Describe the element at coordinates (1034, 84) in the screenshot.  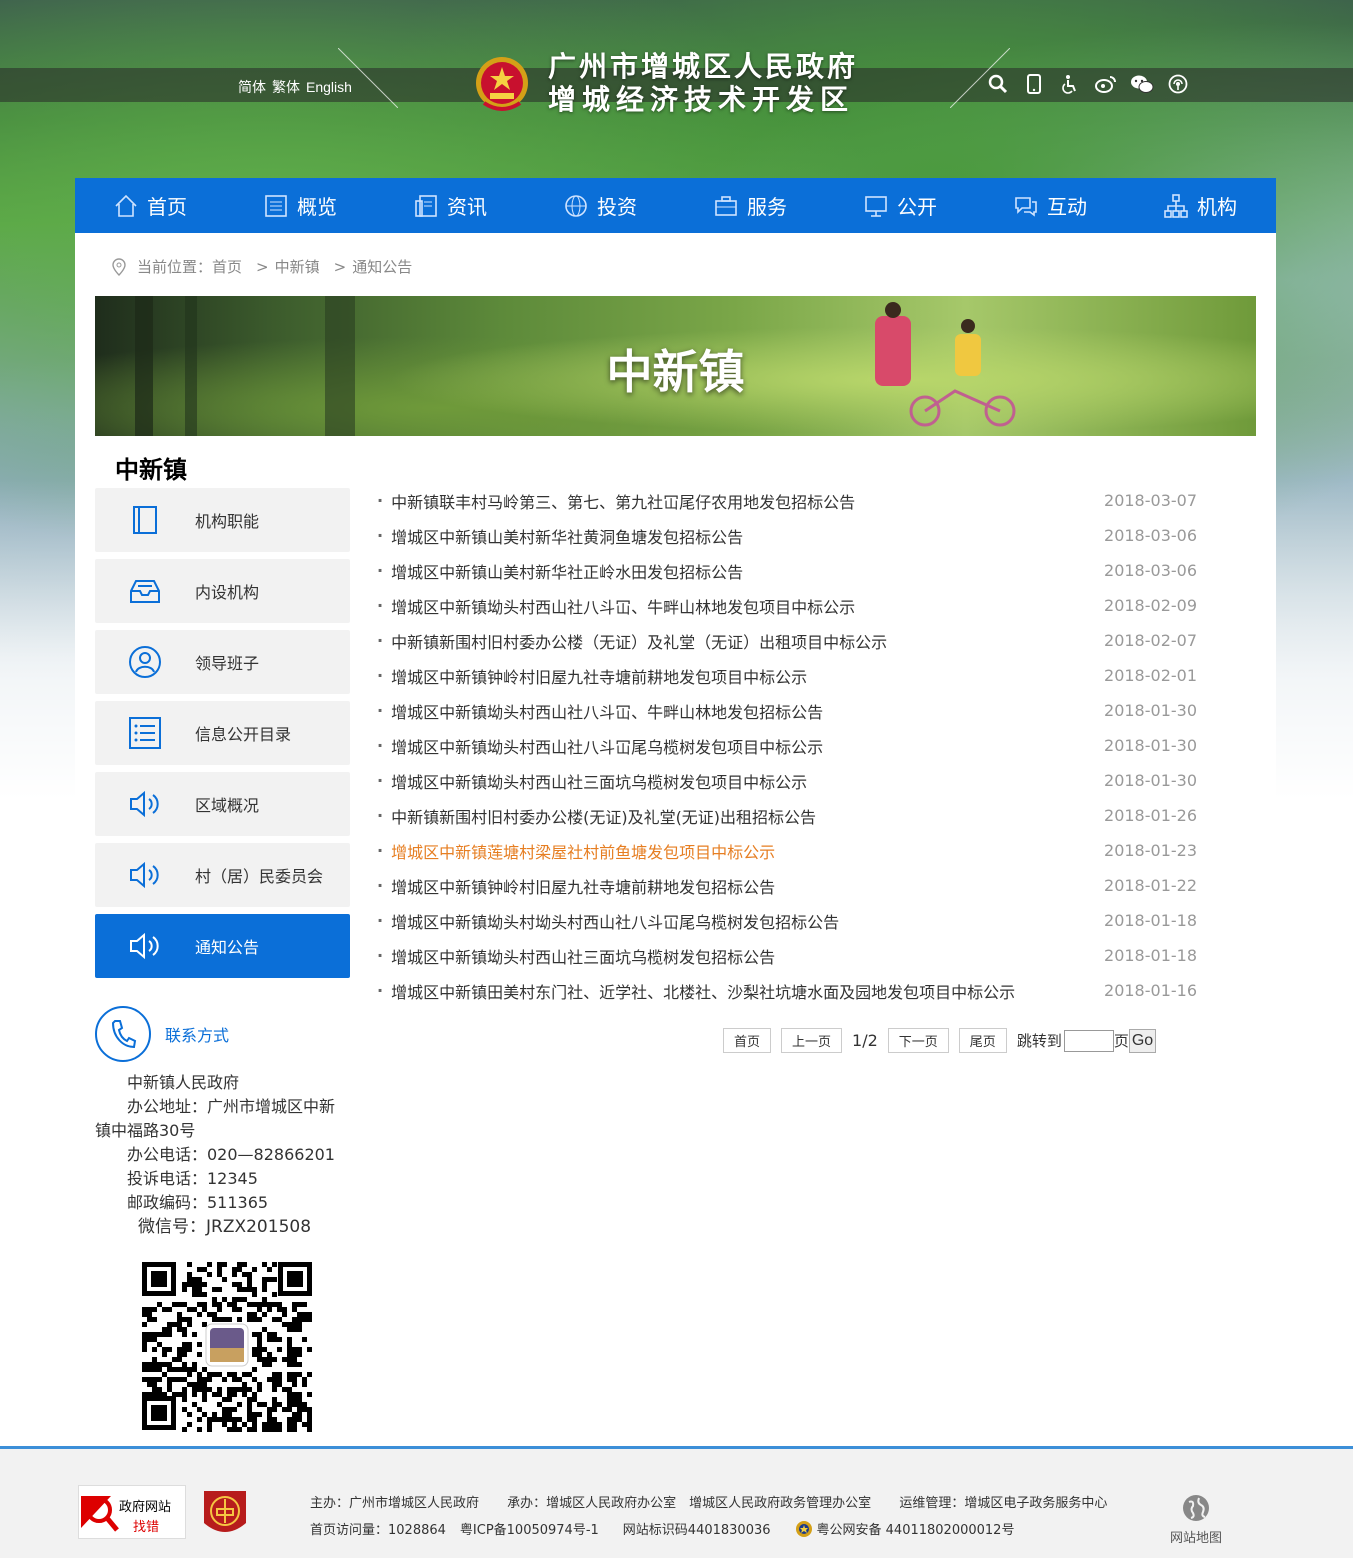
I see `mobile-icon` at that location.